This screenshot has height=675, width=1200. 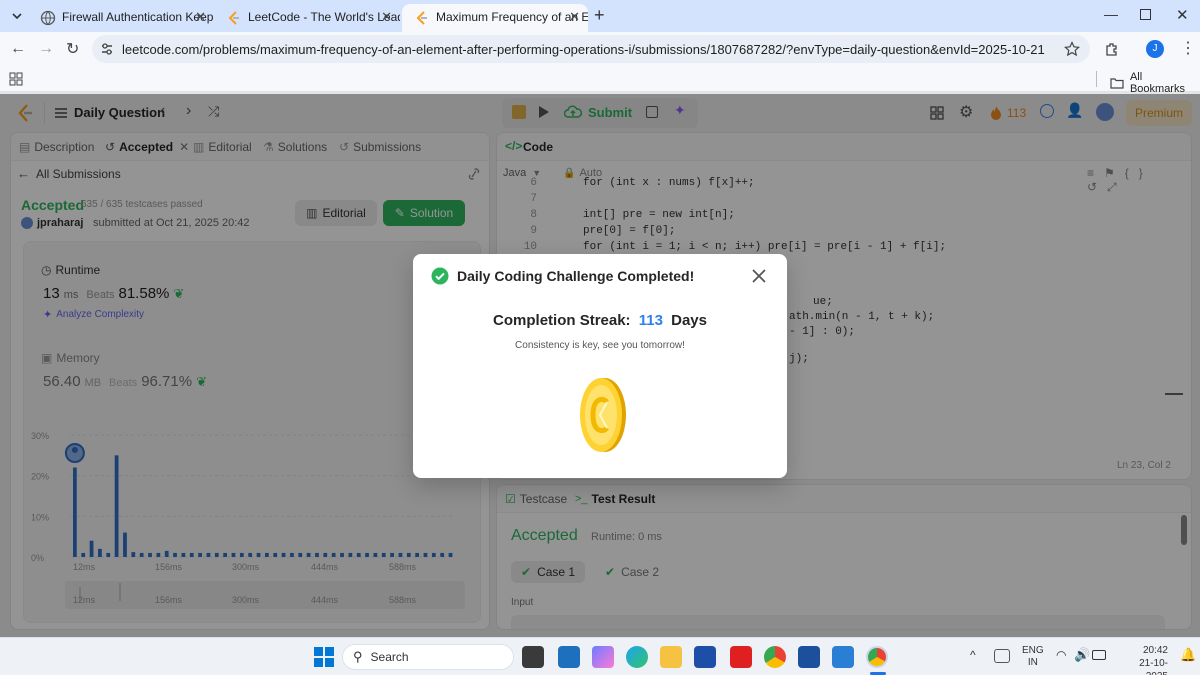 I want to click on notification-bell-icon: 🔔, so click(x=1188, y=655).